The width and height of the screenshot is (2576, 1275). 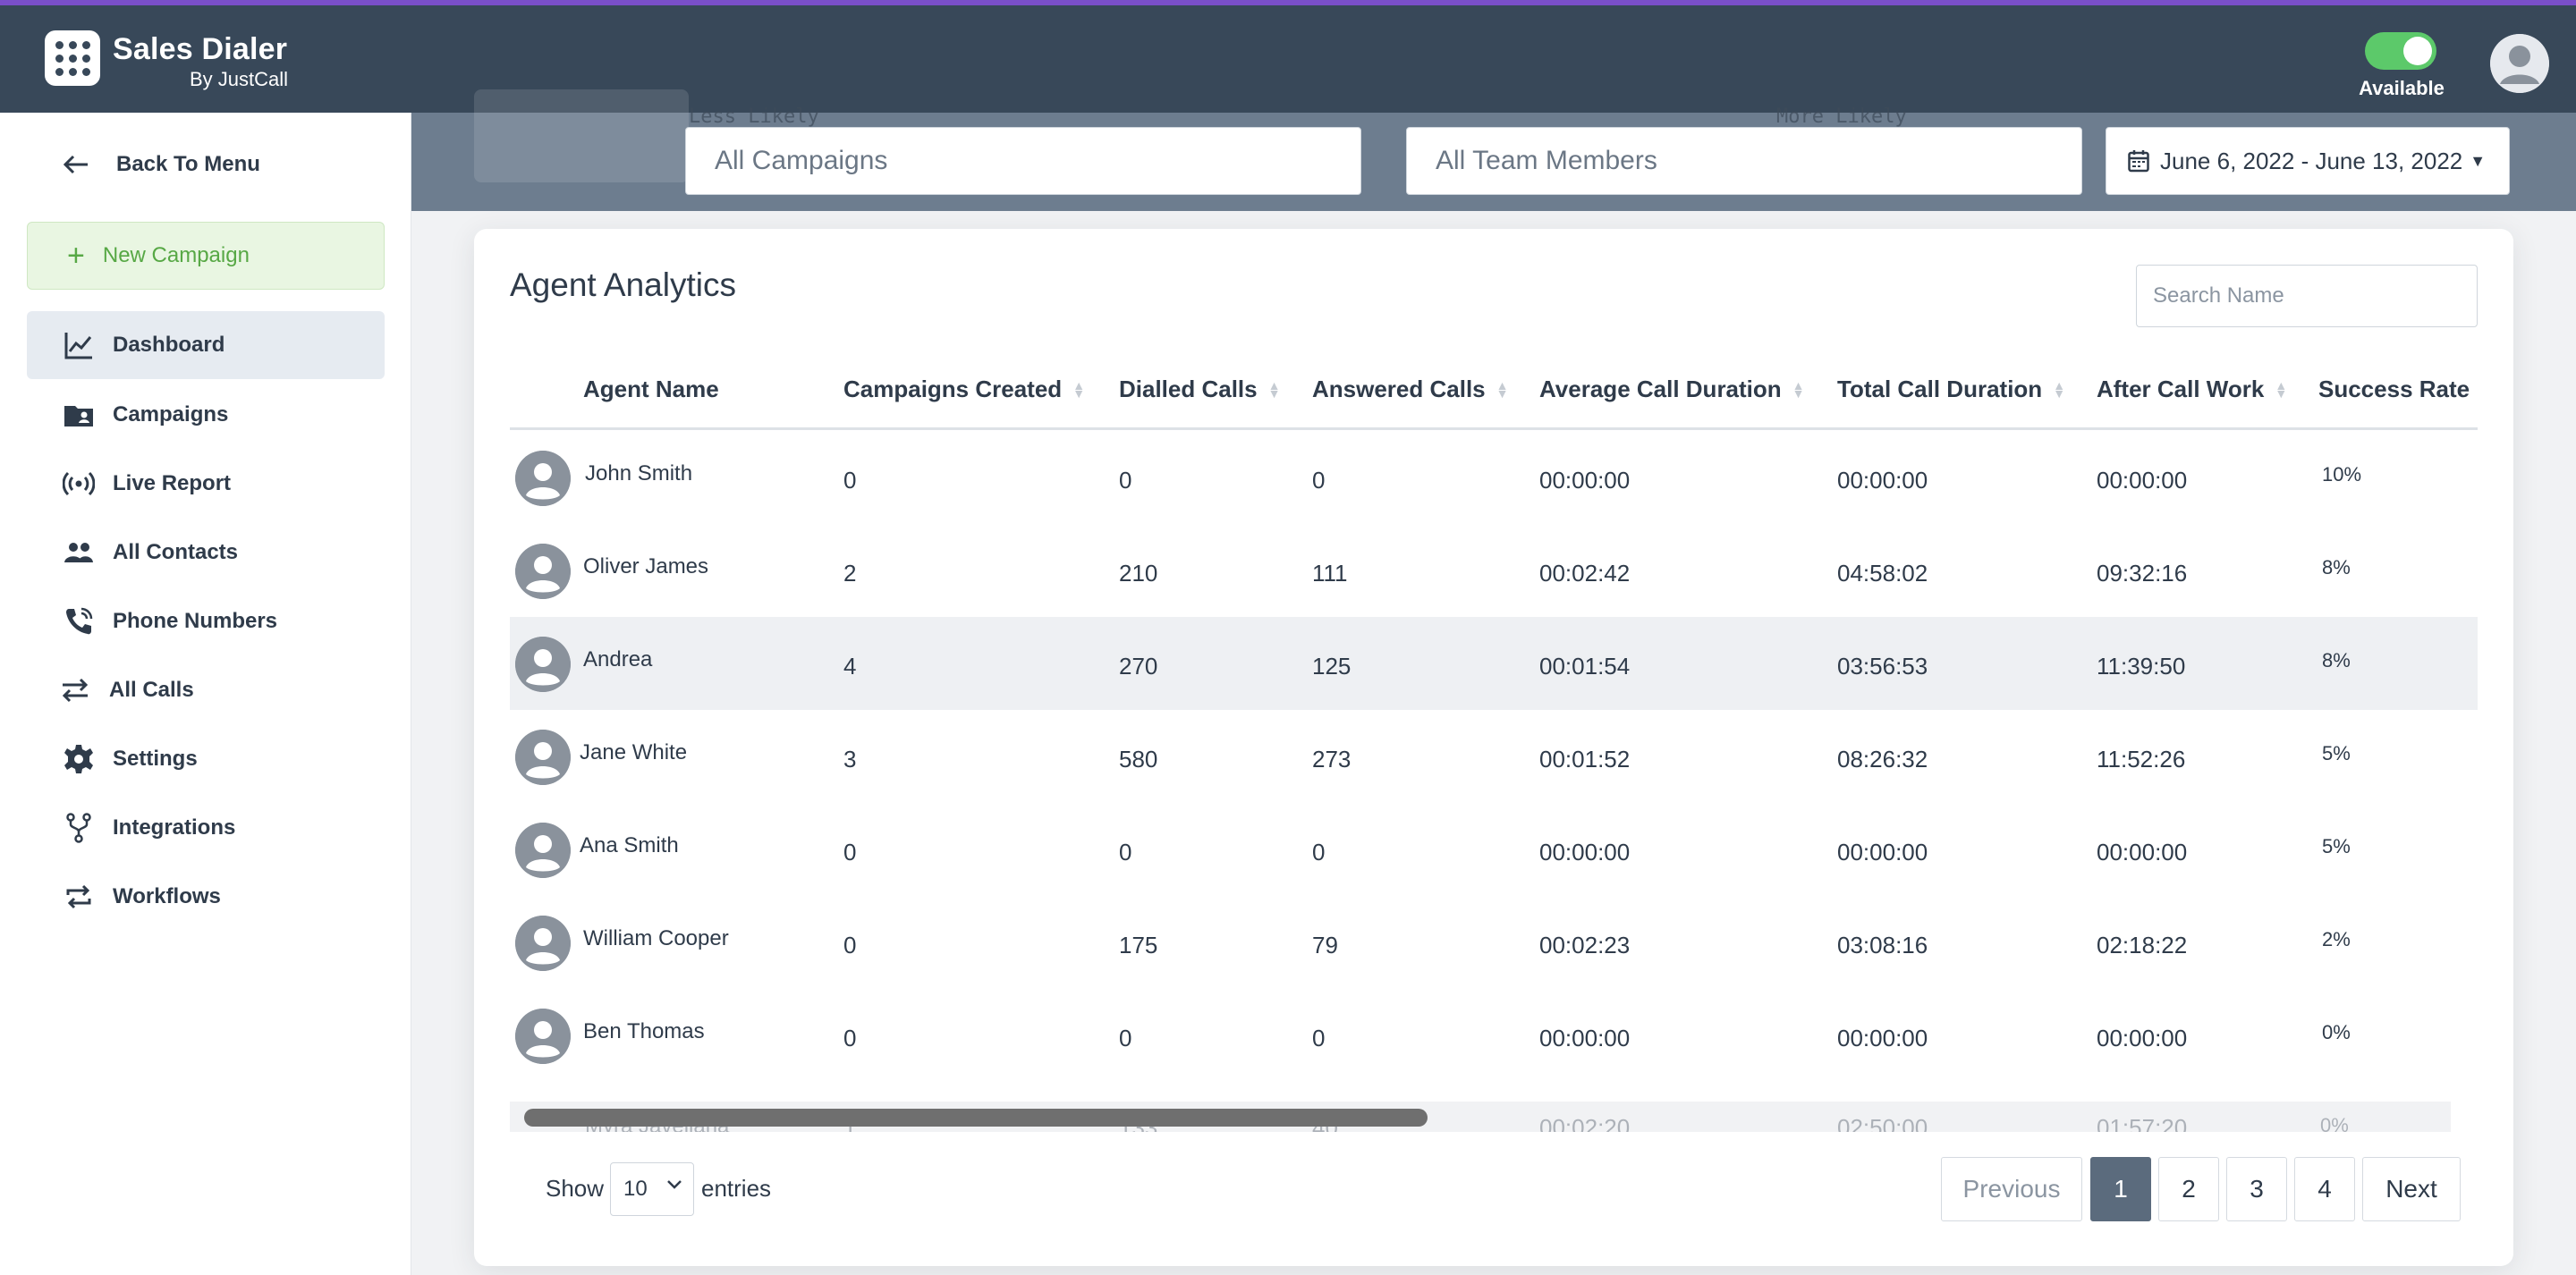 I want to click on sidebar-item-campaigns: Campaigns, so click(x=206, y=415).